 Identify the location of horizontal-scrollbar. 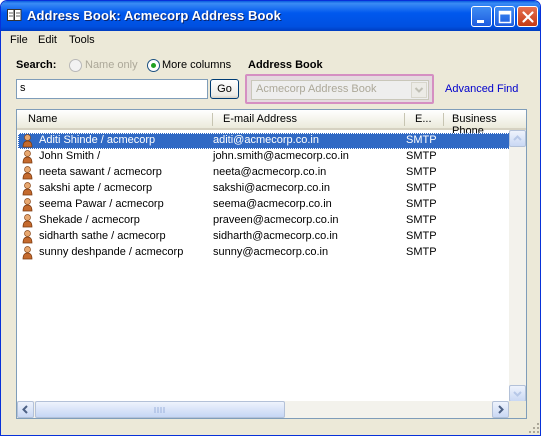
(263, 409).